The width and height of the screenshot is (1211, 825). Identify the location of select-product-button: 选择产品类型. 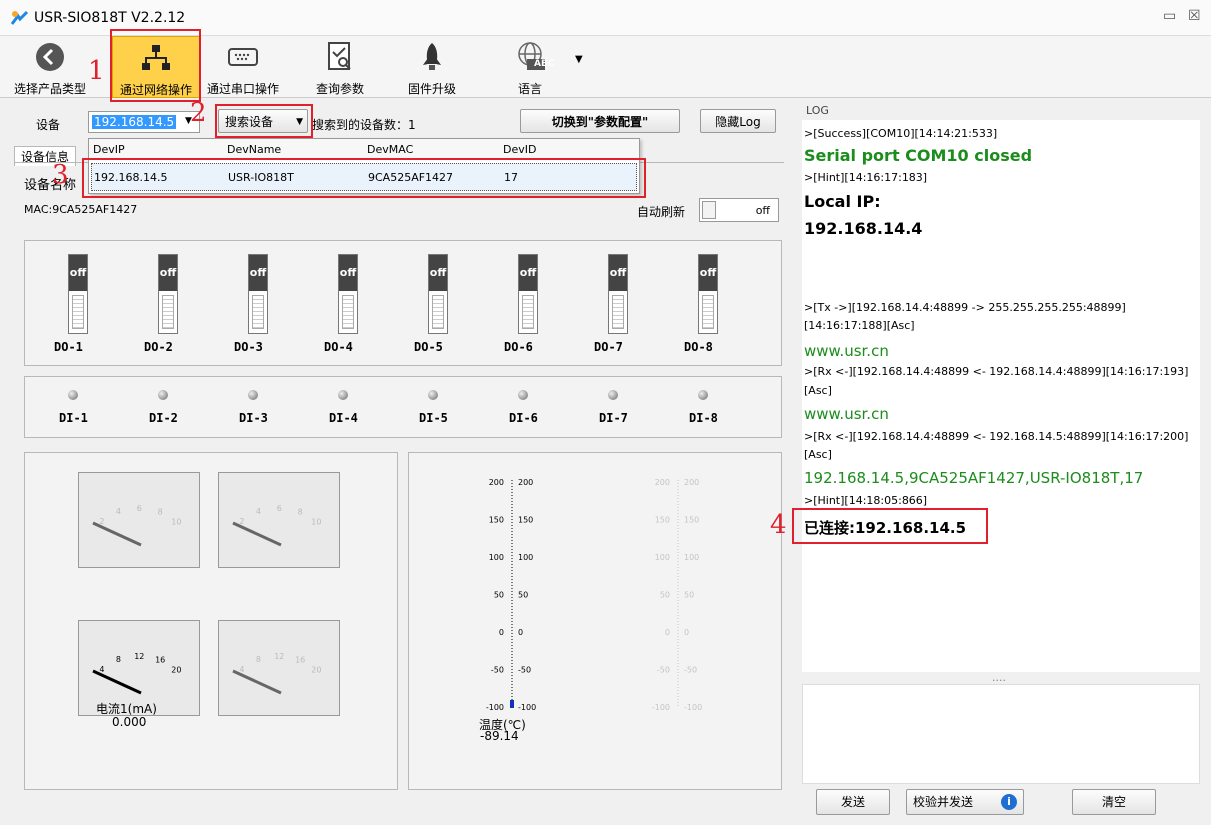
(50, 67).